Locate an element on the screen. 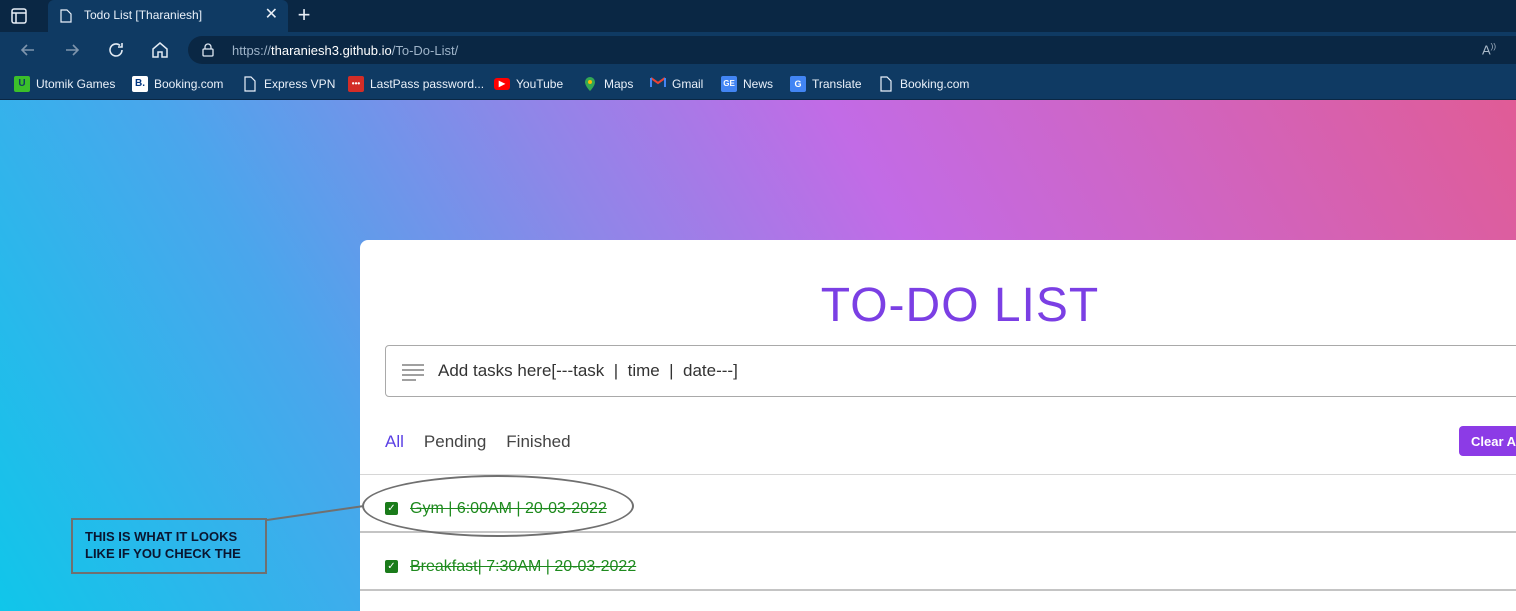 This screenshot has width=1516, height=611. divider is located at coordinates (938, 474).